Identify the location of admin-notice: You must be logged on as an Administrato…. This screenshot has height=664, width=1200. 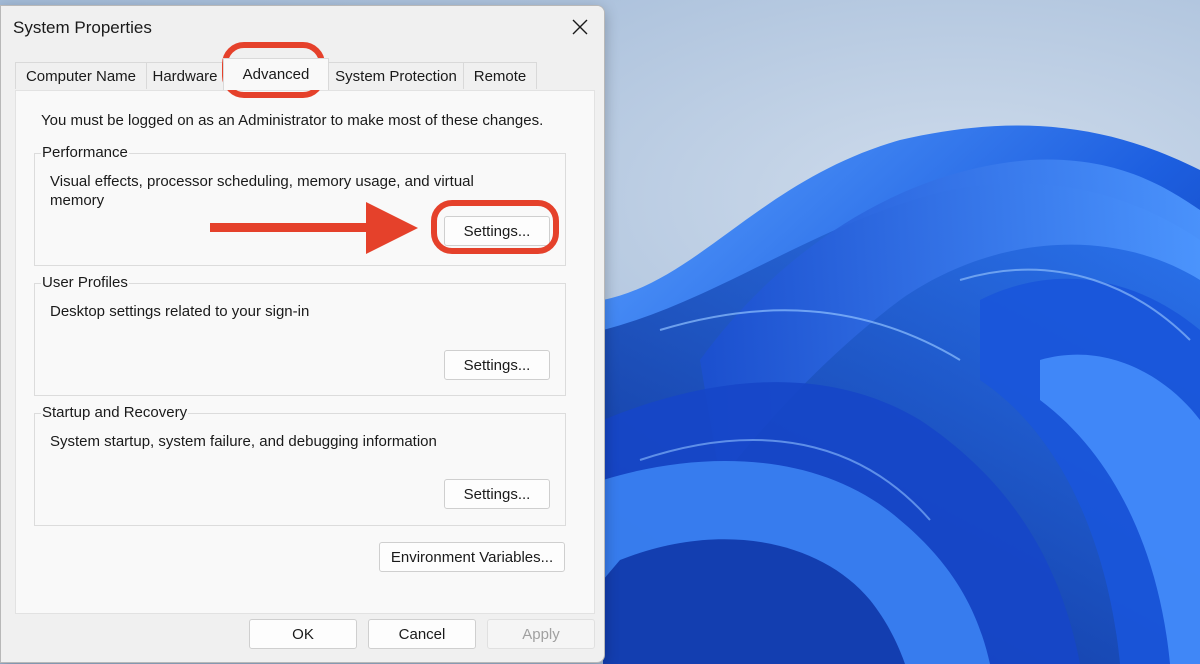
(292, 120).